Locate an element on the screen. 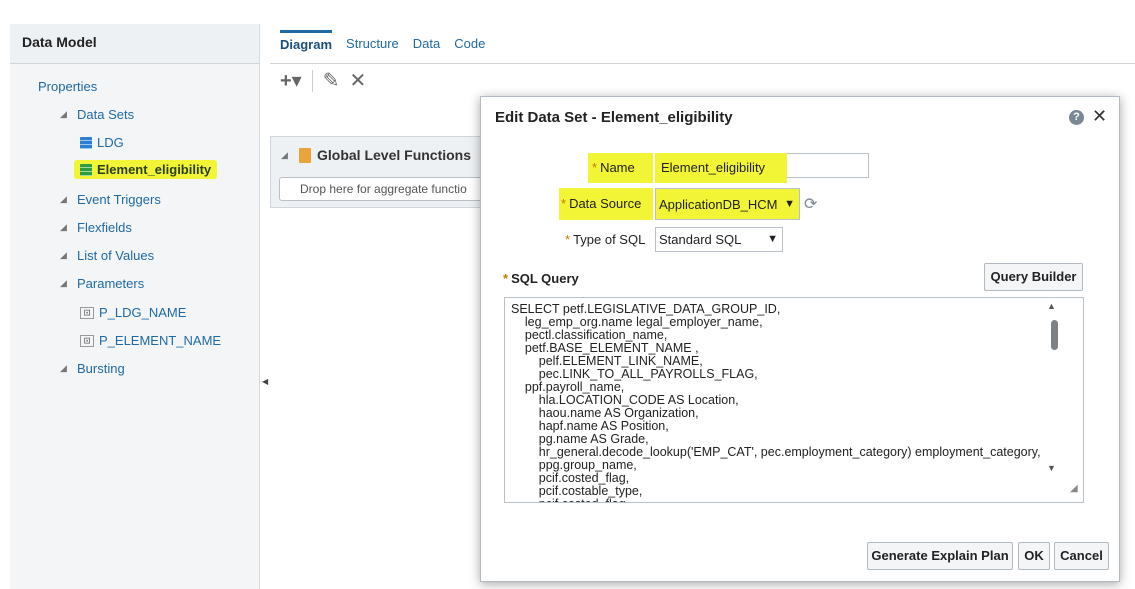  scroll-down-icon: ▼ is located at coordinates (1051, 468).